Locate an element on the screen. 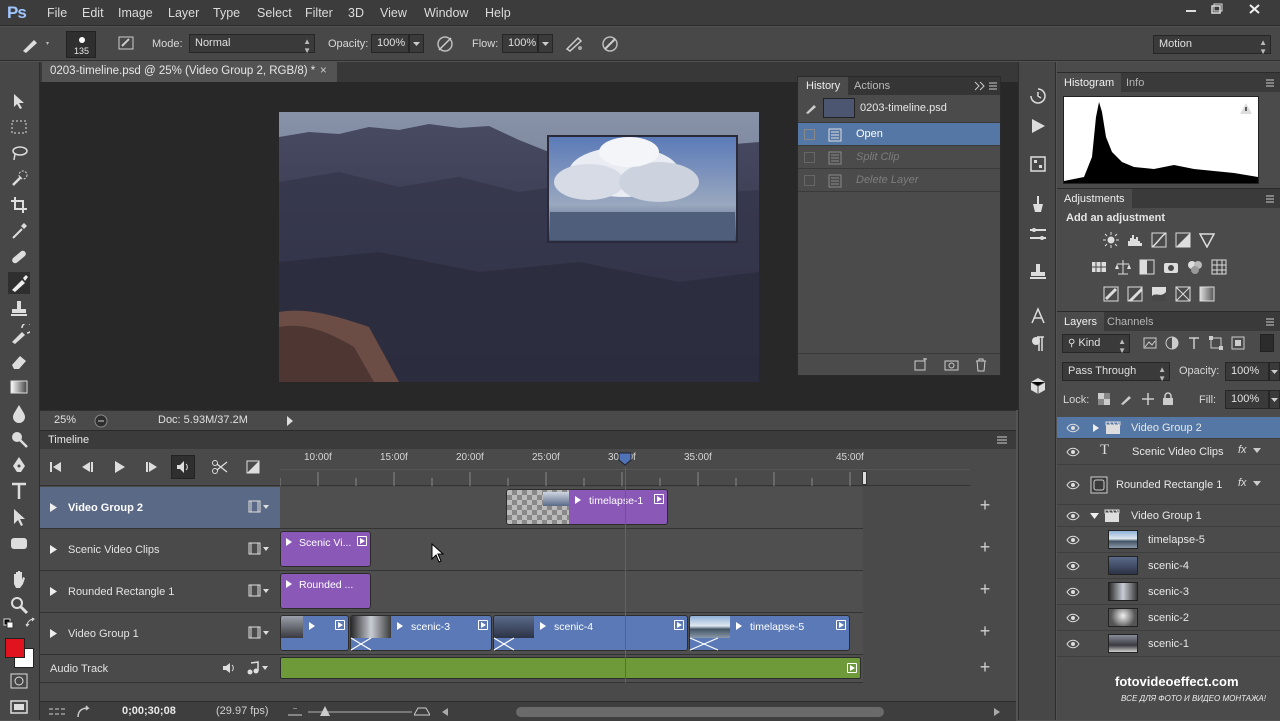  menu-3d: 3D is located at coordinates (356, 13).